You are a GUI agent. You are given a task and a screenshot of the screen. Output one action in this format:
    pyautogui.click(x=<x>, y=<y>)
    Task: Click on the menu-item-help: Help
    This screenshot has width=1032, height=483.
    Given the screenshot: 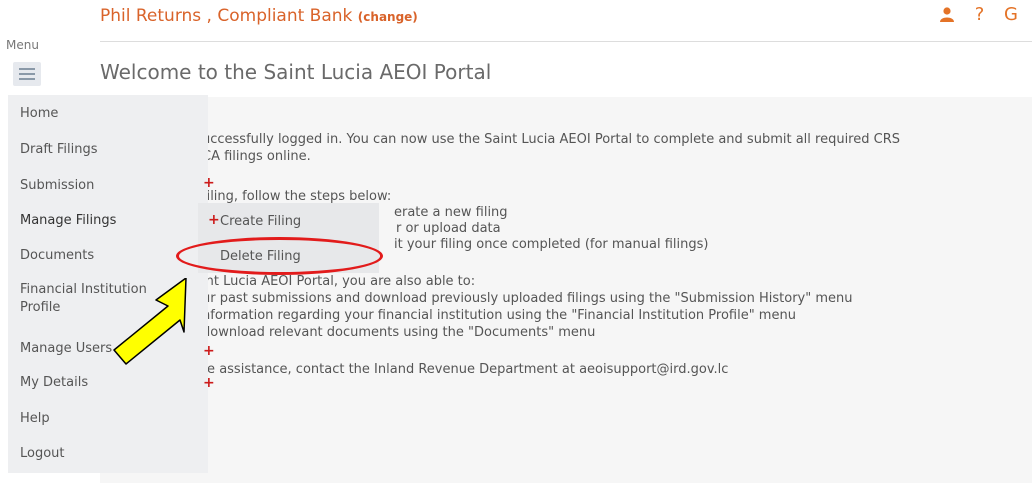 What is the action you would take?
    pyautogui.click(x=35, y=418)
    